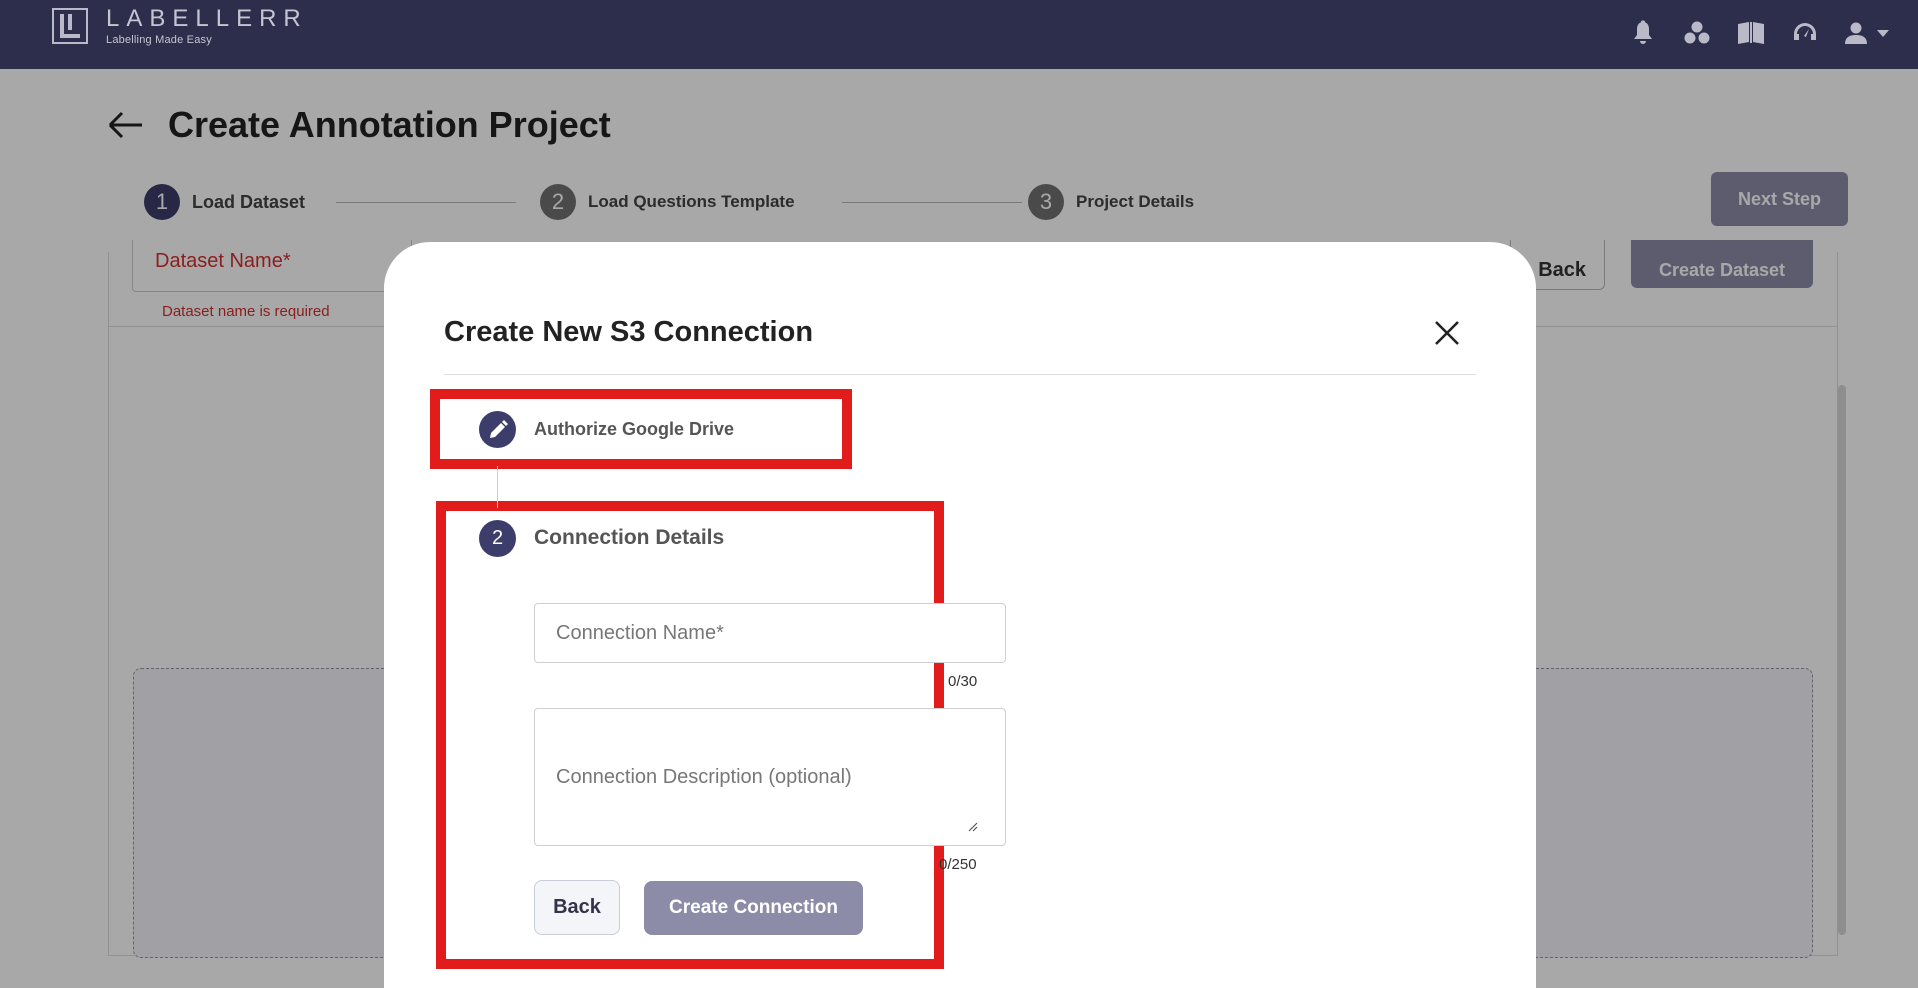  I want to click on brand-name: LABELLERR, so click(207, 18).